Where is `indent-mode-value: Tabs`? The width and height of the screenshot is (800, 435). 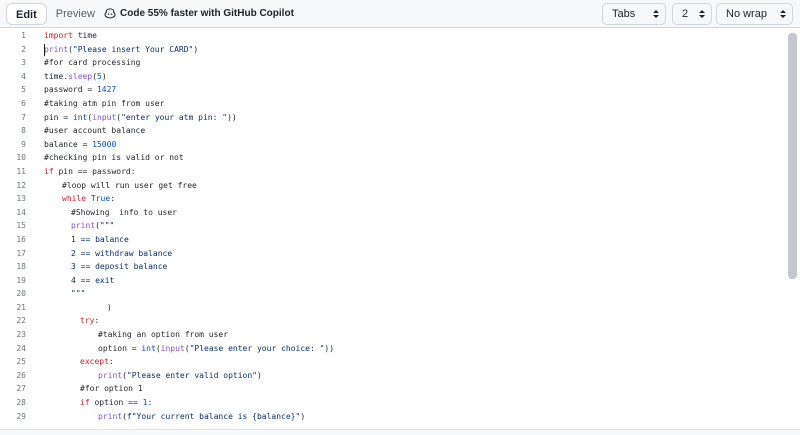 indent-mode-value: Tabs is located at coordinates (624, 14).